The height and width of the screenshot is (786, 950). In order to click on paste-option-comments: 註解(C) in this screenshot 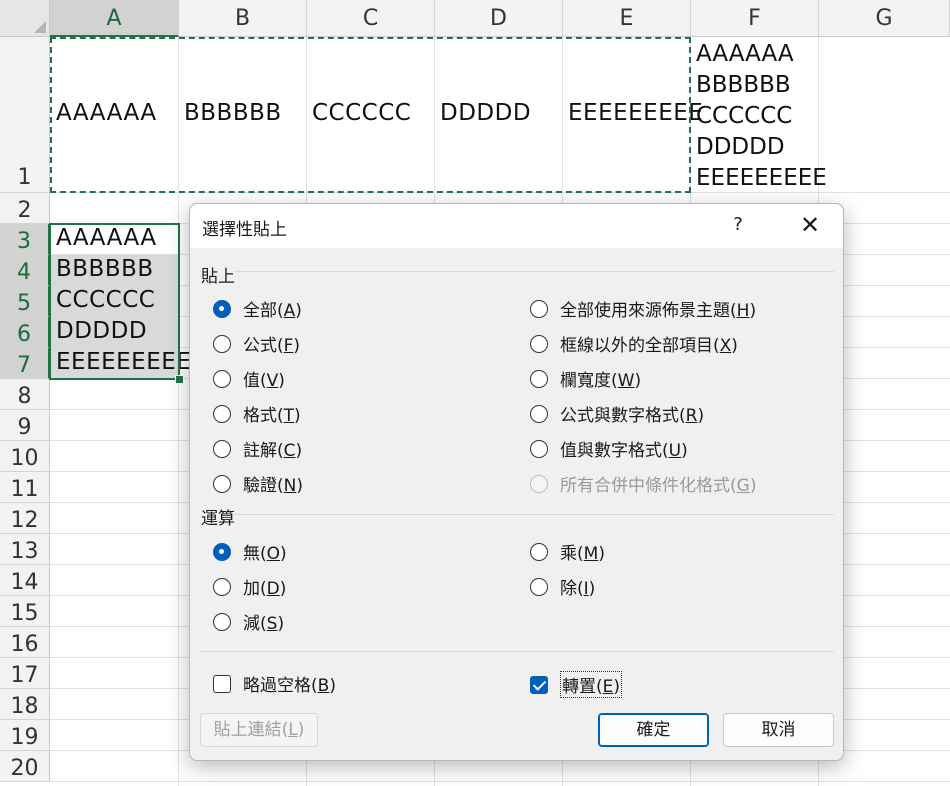, I will do `click(257, 448)`.